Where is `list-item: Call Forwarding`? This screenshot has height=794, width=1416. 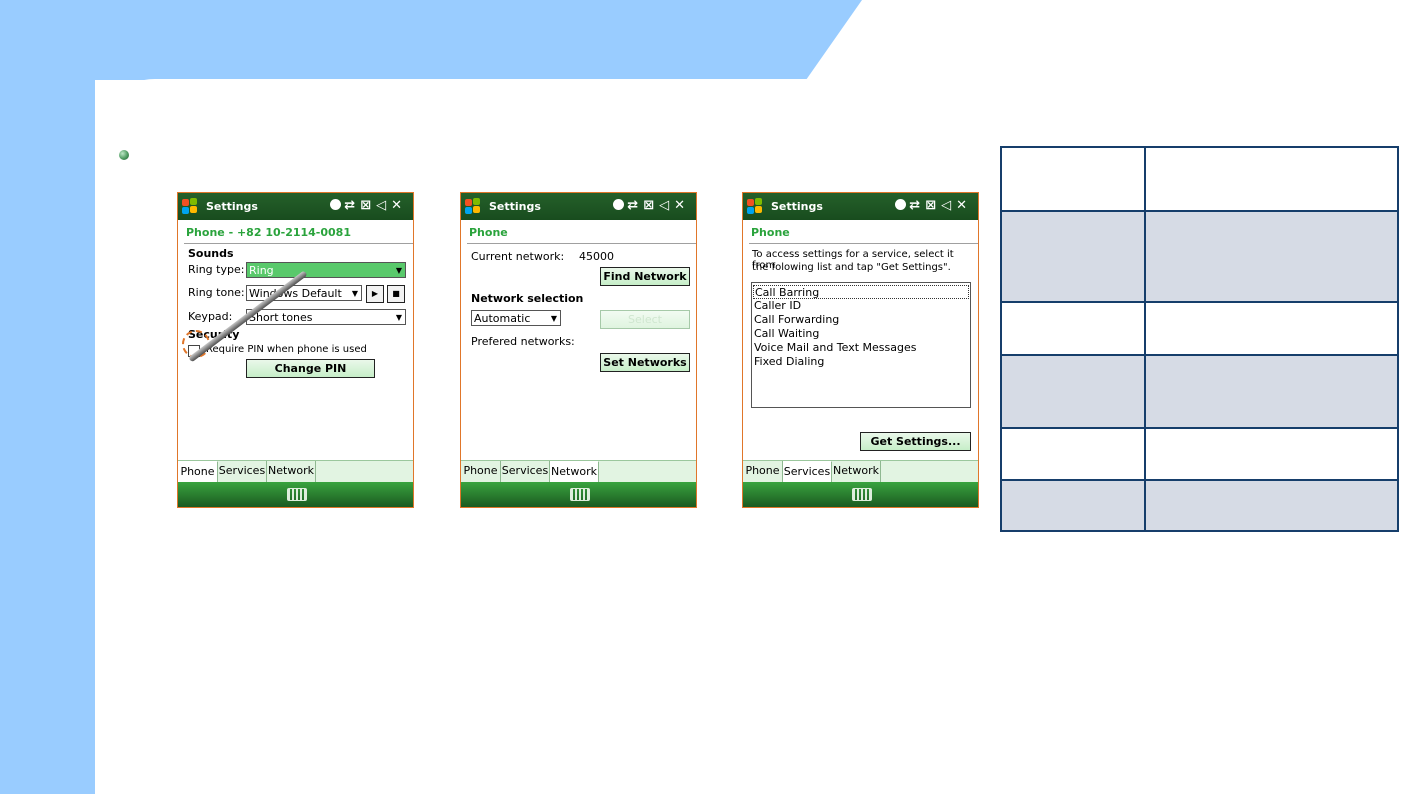 list-item: Call Forwarding is located at coordinates (861, 320).